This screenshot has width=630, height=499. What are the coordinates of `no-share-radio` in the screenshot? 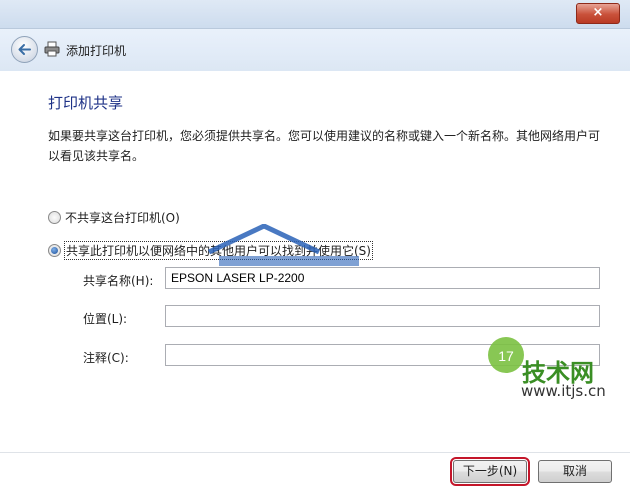 It's located at (54, 217).